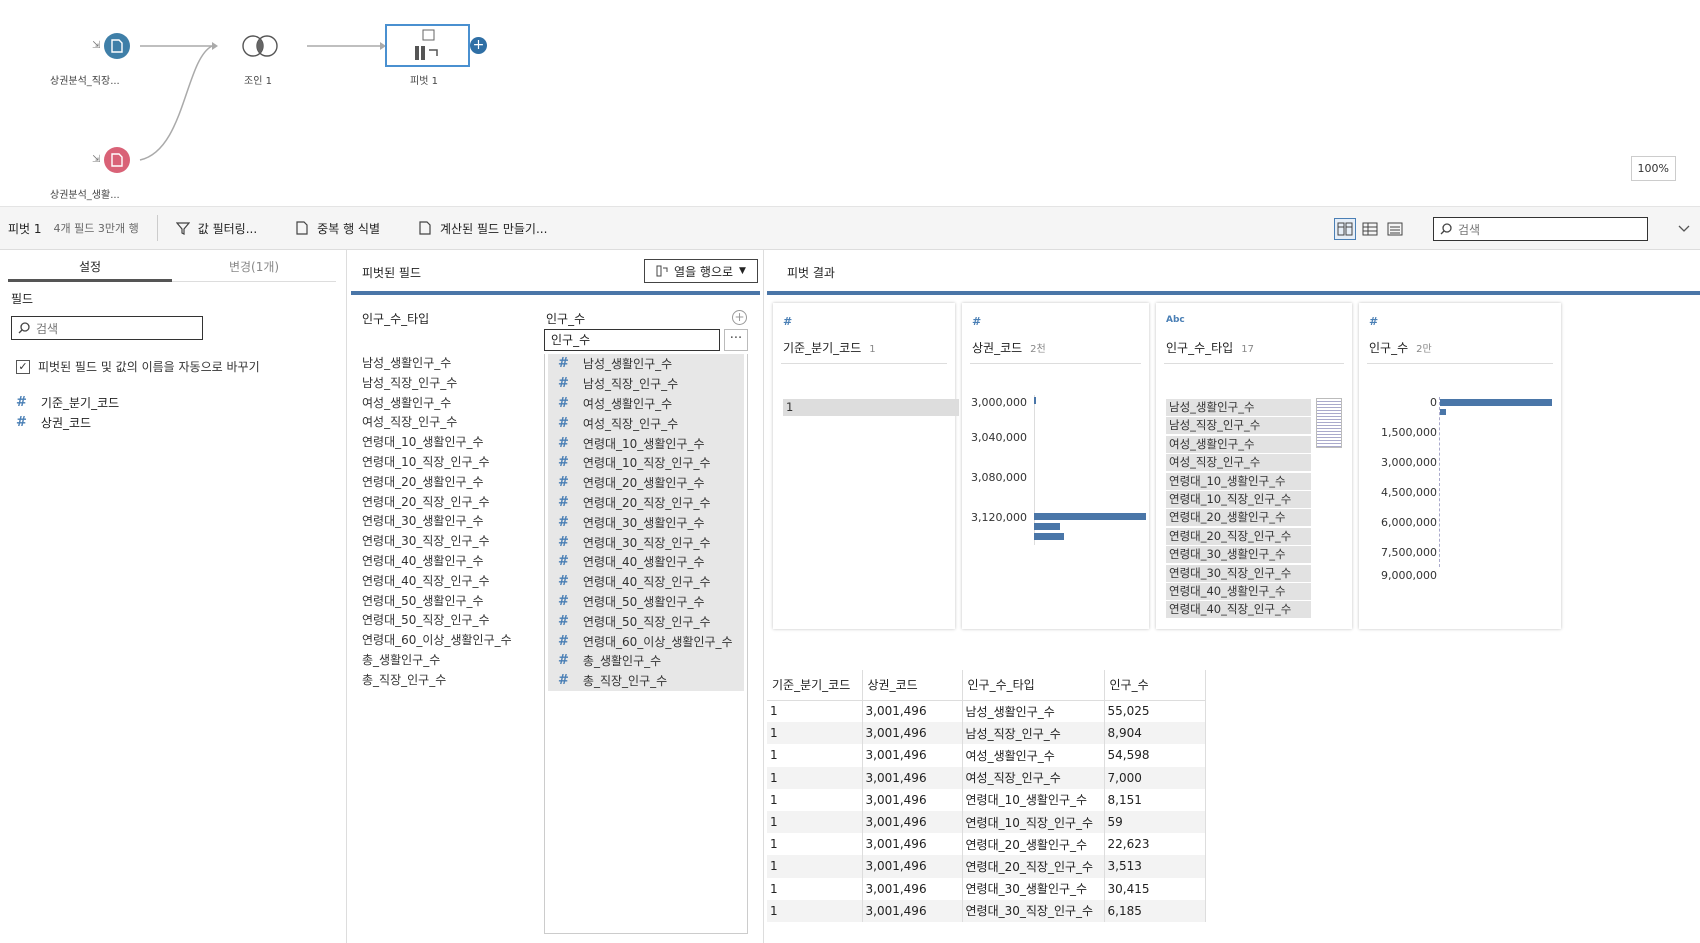 This screenshot has height=943, width=1700. What do you see at coordinates (986, 755) in the screenshot?
I see `table-row: 1 3,001,496 여성_생활인구_수 54,598` at bounding box center [986, 755].